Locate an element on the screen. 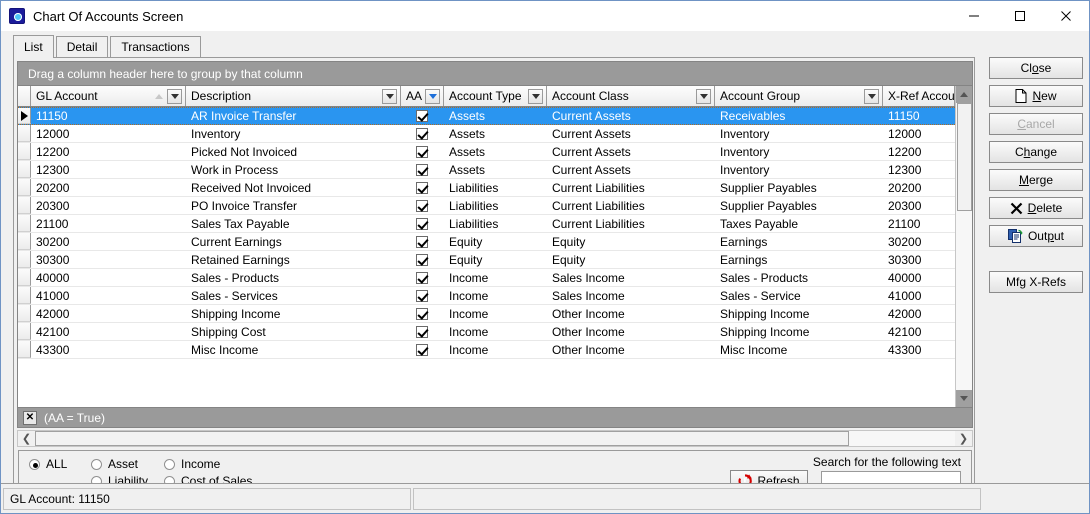 The height and width of the screenshot is (514, 1090). cell-gl_account: 41000 is located at coordinates (108, 295).